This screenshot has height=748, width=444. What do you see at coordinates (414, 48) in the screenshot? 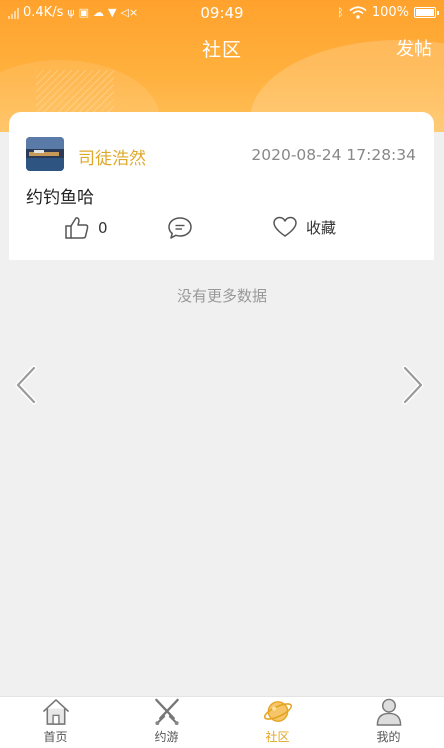
I see `post-button: 发帖` at bounding box center [414, 48].